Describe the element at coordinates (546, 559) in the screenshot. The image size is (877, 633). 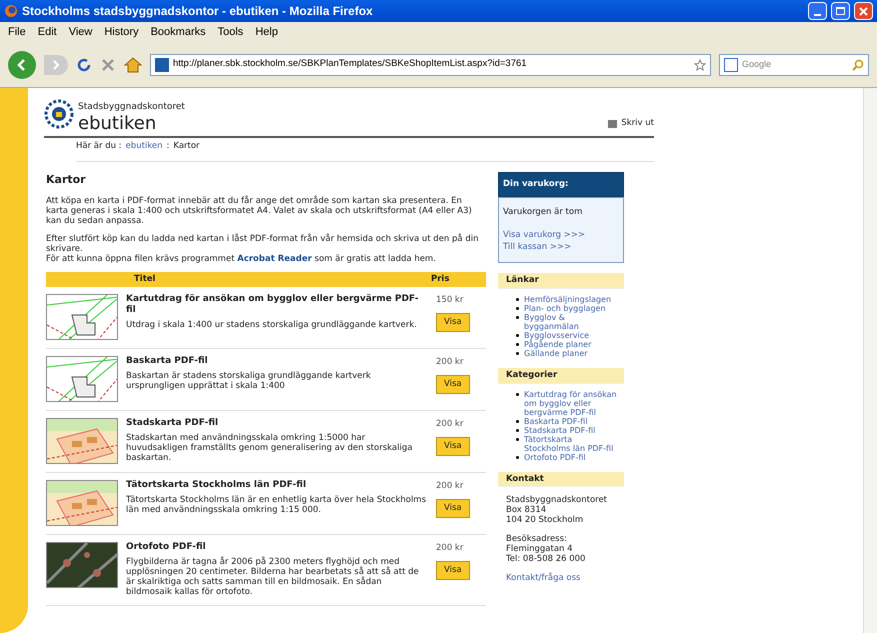
I see `contact-line: Tel: 08-508 26 000` at that location.